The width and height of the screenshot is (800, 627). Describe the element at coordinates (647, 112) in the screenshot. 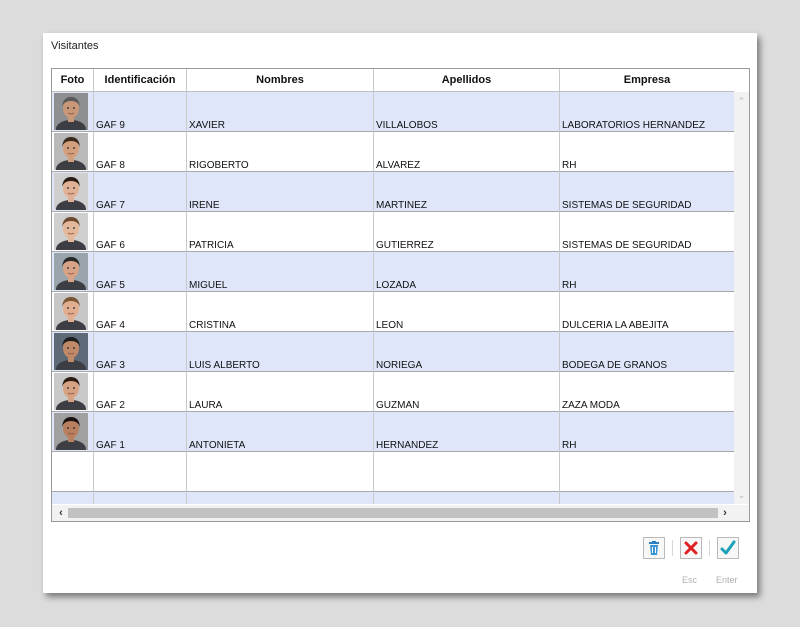

I see `empresa-cell: LABORATORIOS HERNANDEZ` at that location.